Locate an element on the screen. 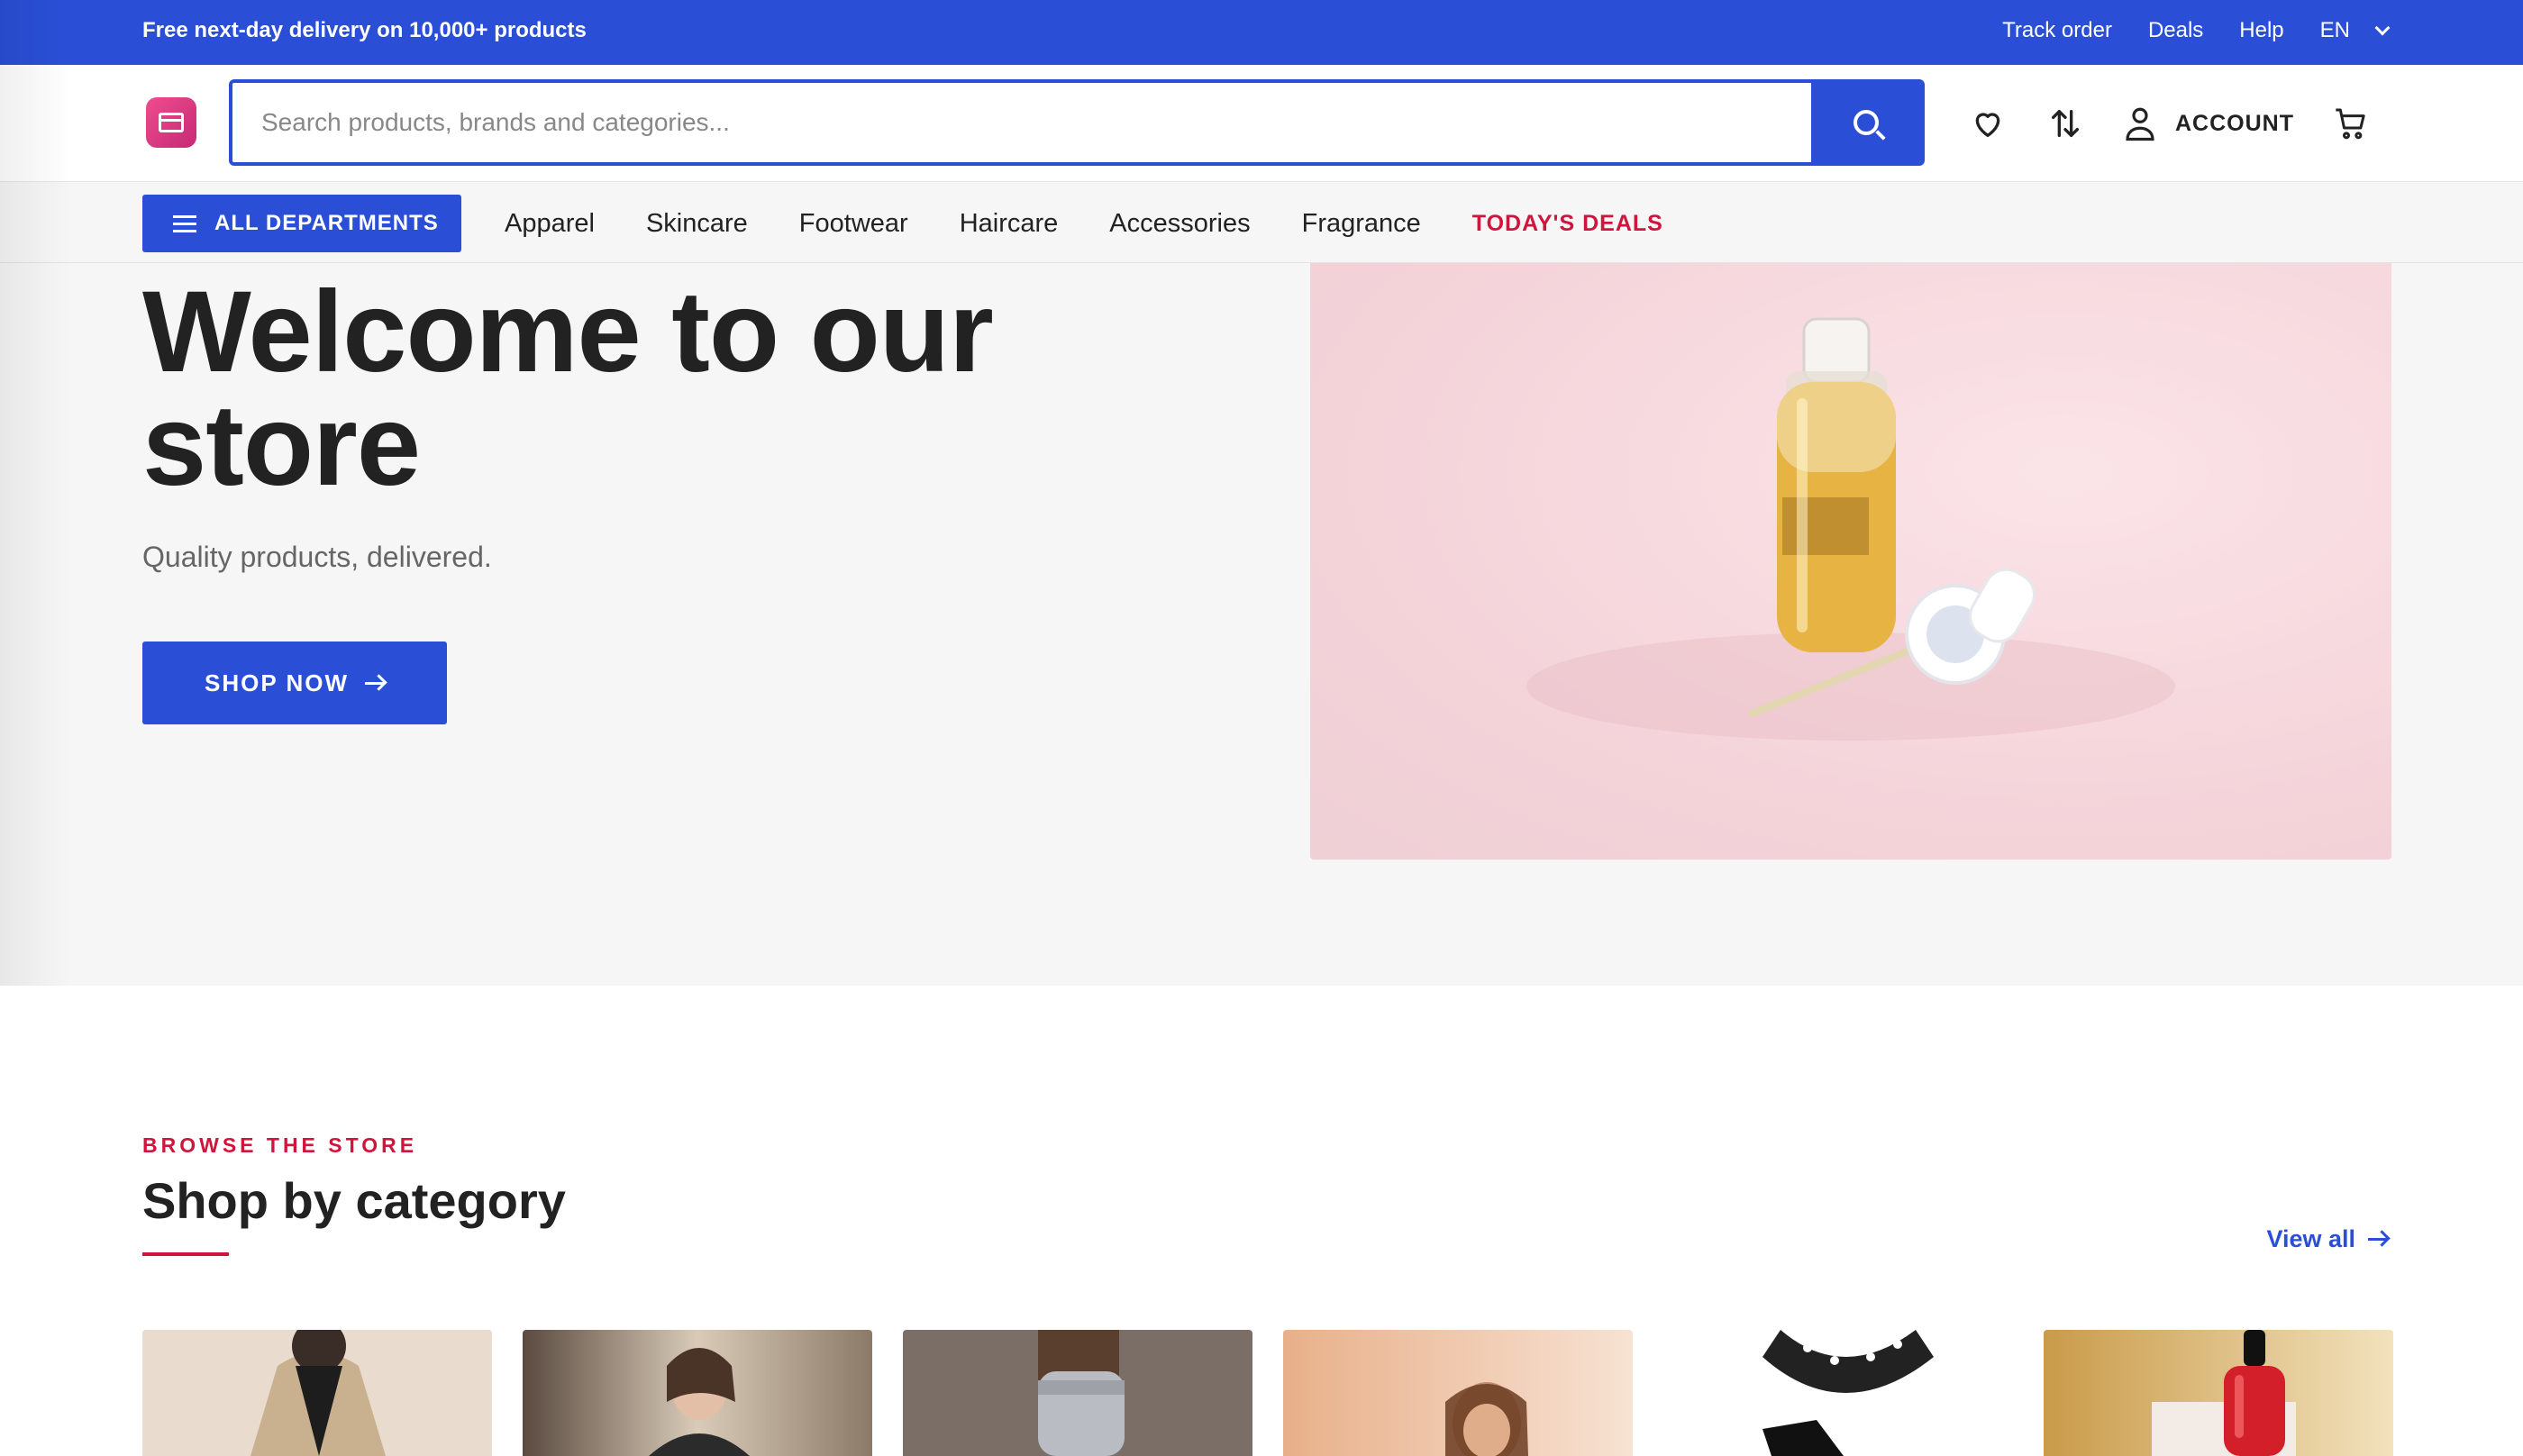 This screenshot has width=2523, height=1456. section-title: Shop by category is located at coordinates (354, 1200).